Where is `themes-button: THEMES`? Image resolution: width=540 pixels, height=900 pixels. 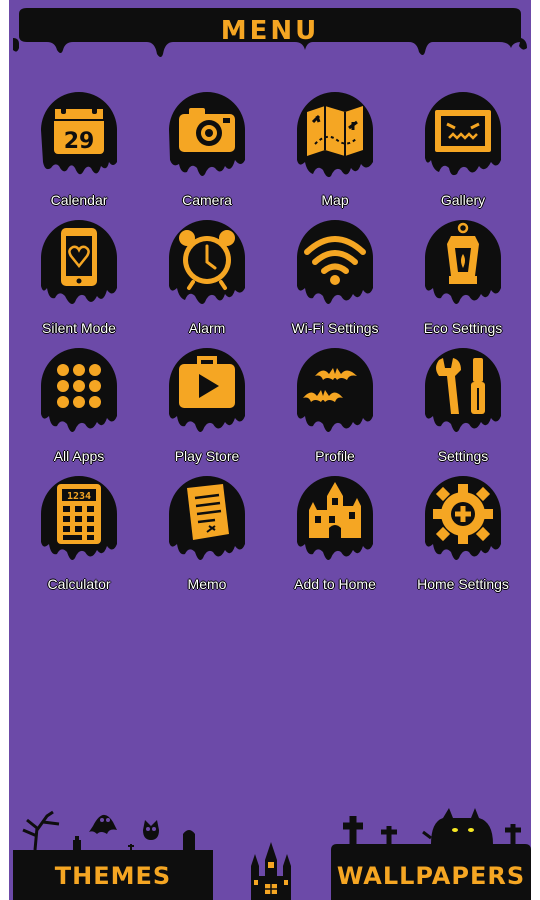
themes-button: THEMES is located at coordinates (113, 850).